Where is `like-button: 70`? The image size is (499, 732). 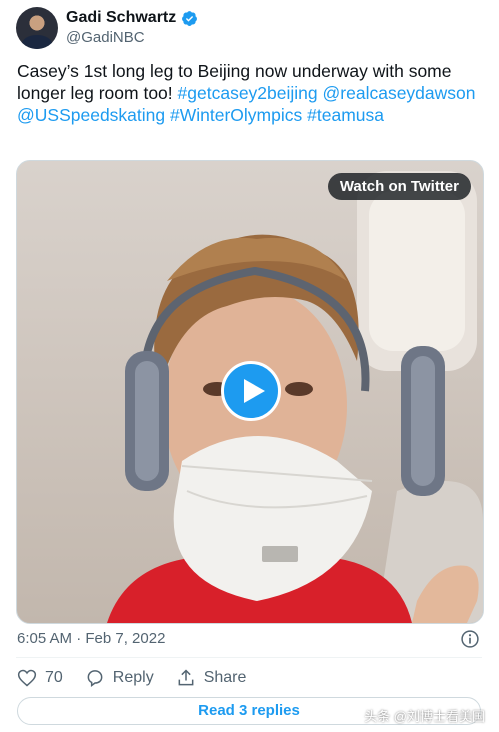
like-button: 70 is located at coordinates (40, 678).